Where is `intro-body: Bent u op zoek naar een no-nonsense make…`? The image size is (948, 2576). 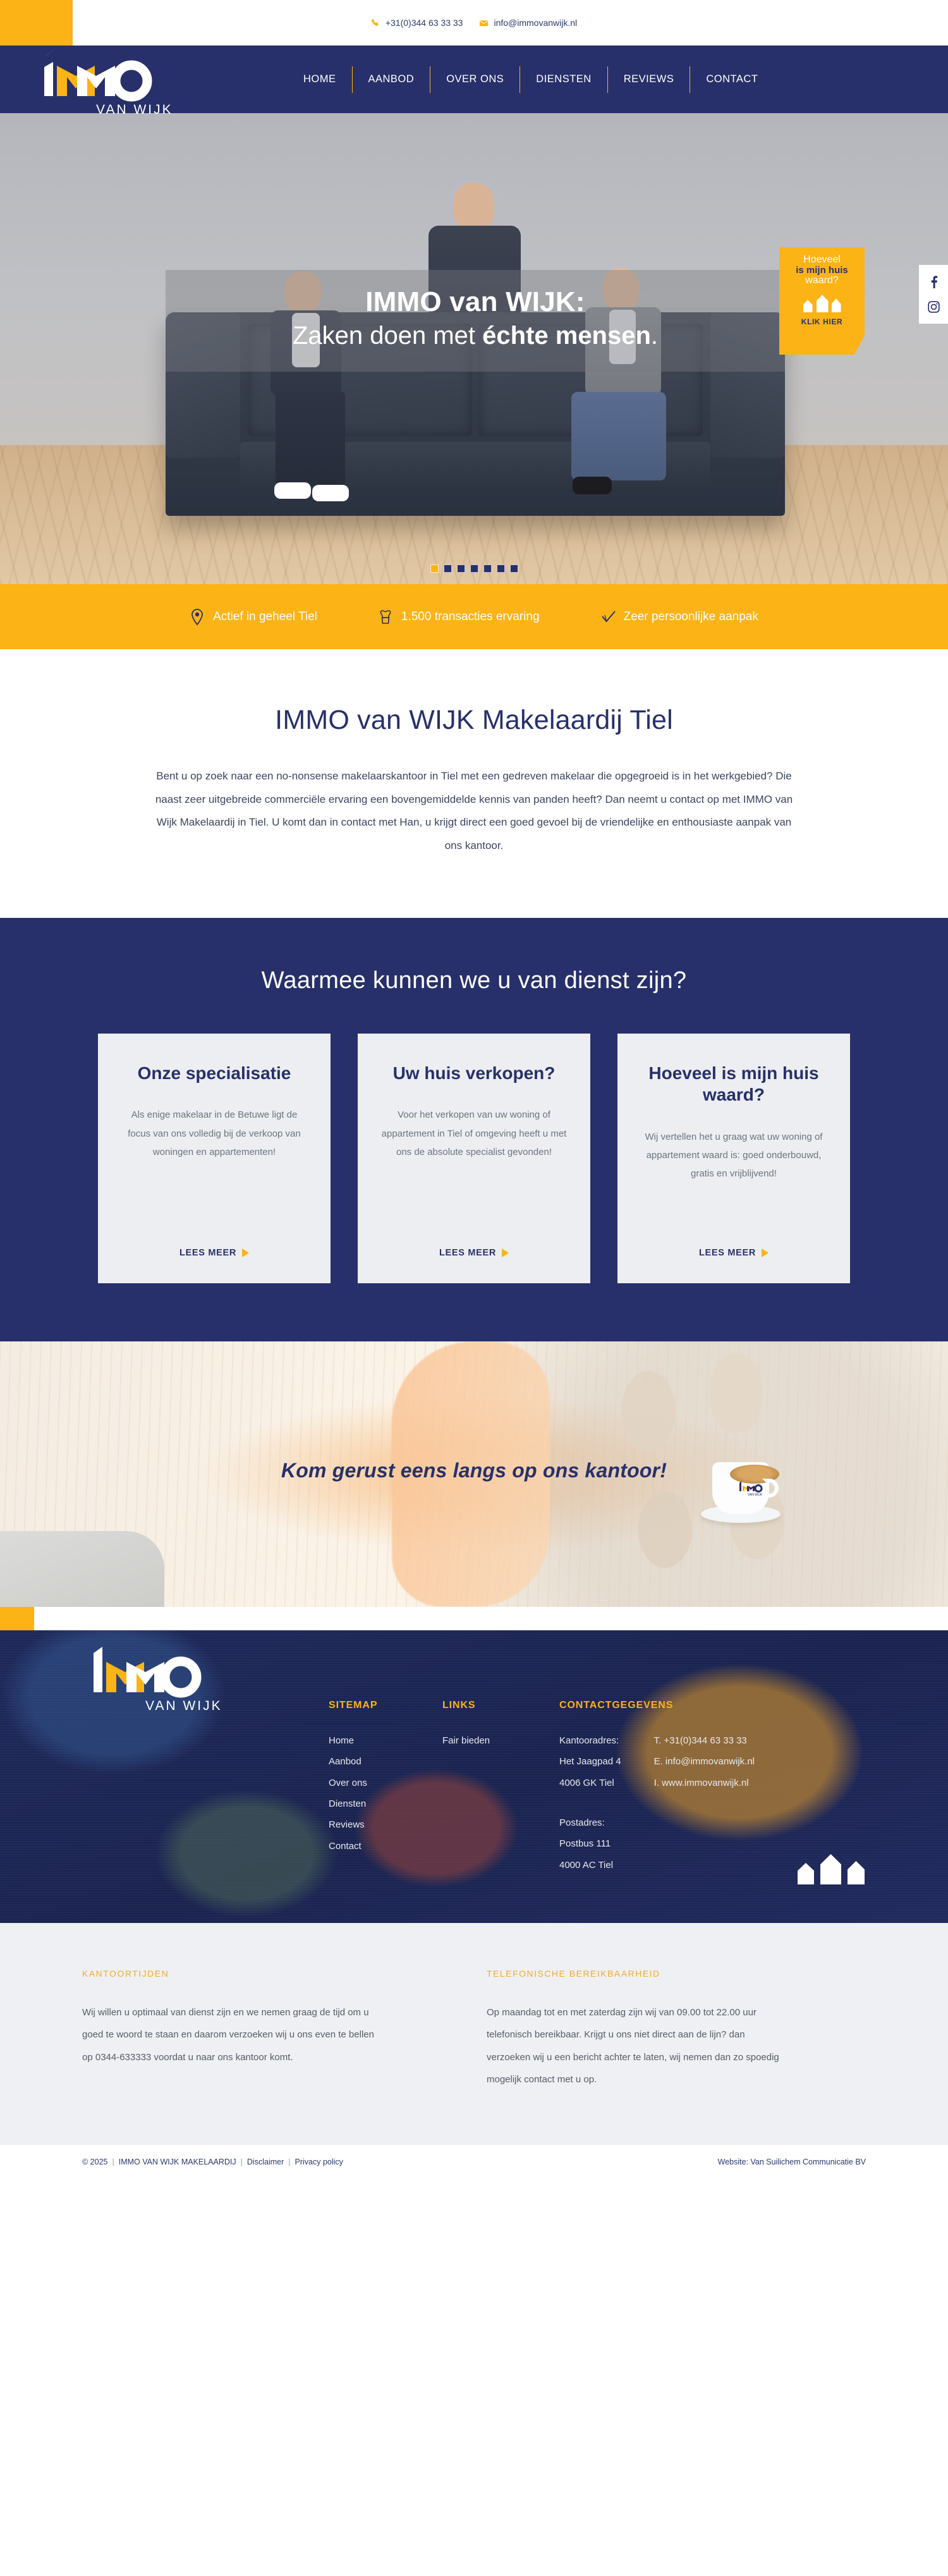
intro-body: Bent u op zoek naar een no-nonsense make… is located at coordinates (474, 811).